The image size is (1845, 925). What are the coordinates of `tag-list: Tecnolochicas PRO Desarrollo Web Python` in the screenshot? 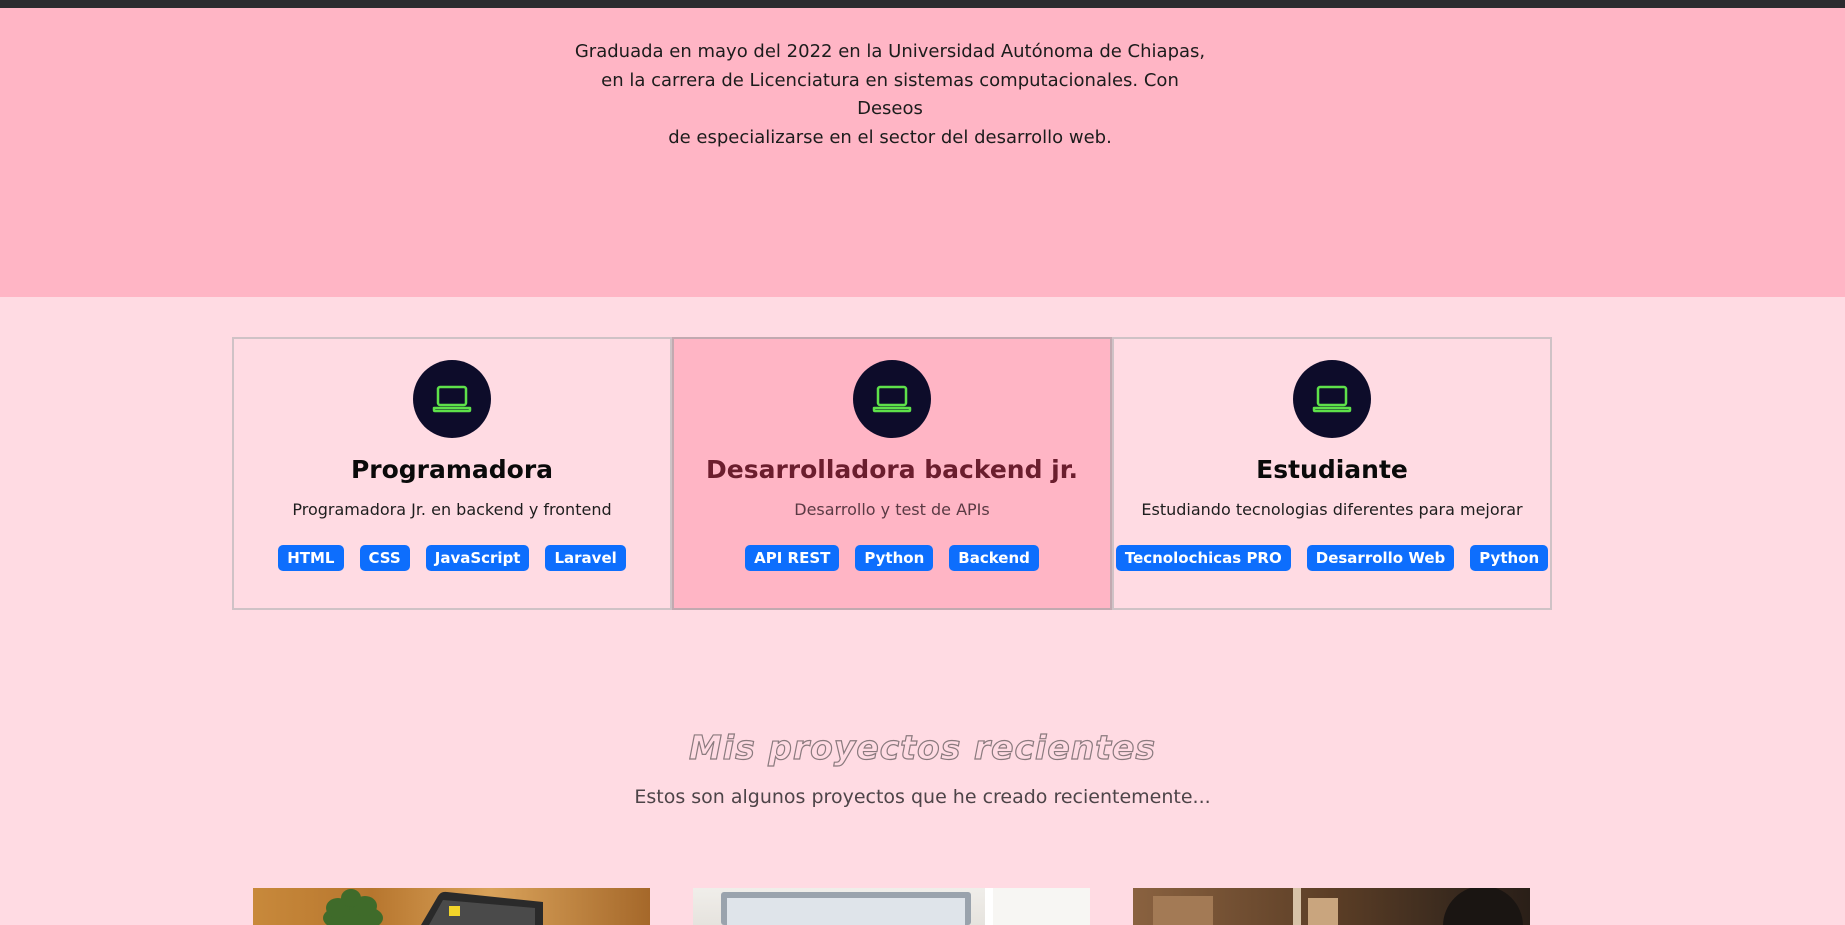 It's located at (1332, 558).